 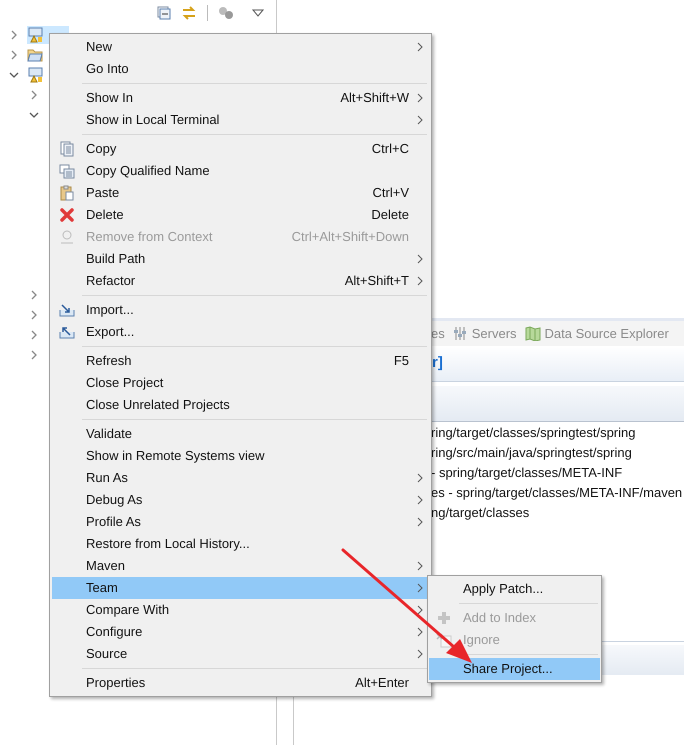 What do you see at coordinates (240, 654) in the screenshot?
I see `menu-item: Source` at bounding box center [240, 654].